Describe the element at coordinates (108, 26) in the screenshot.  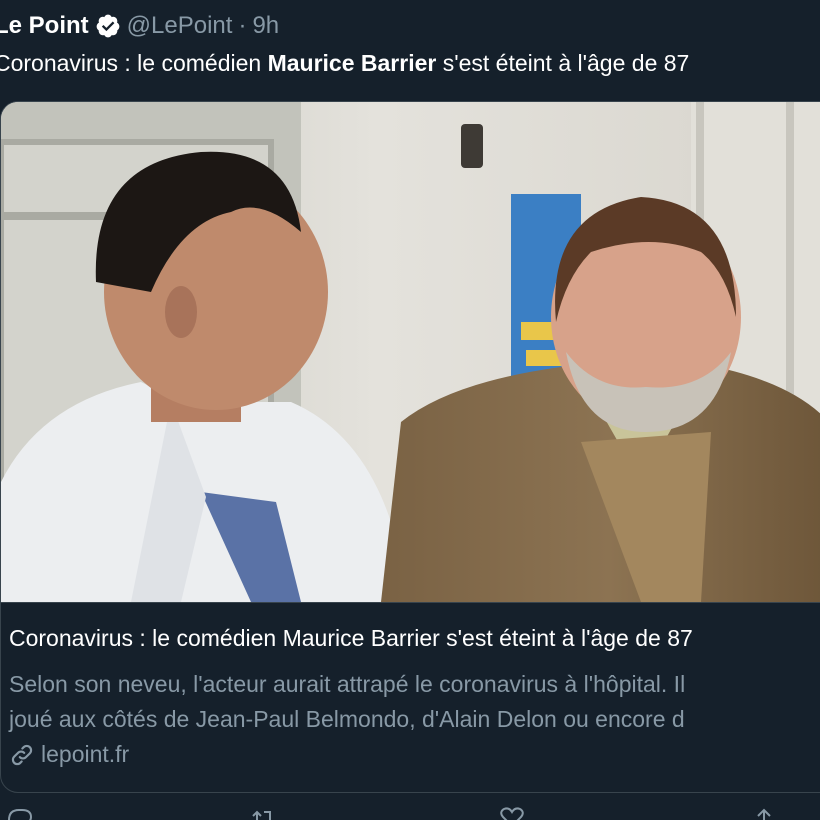
I see `verified-badge-icon` at that location.